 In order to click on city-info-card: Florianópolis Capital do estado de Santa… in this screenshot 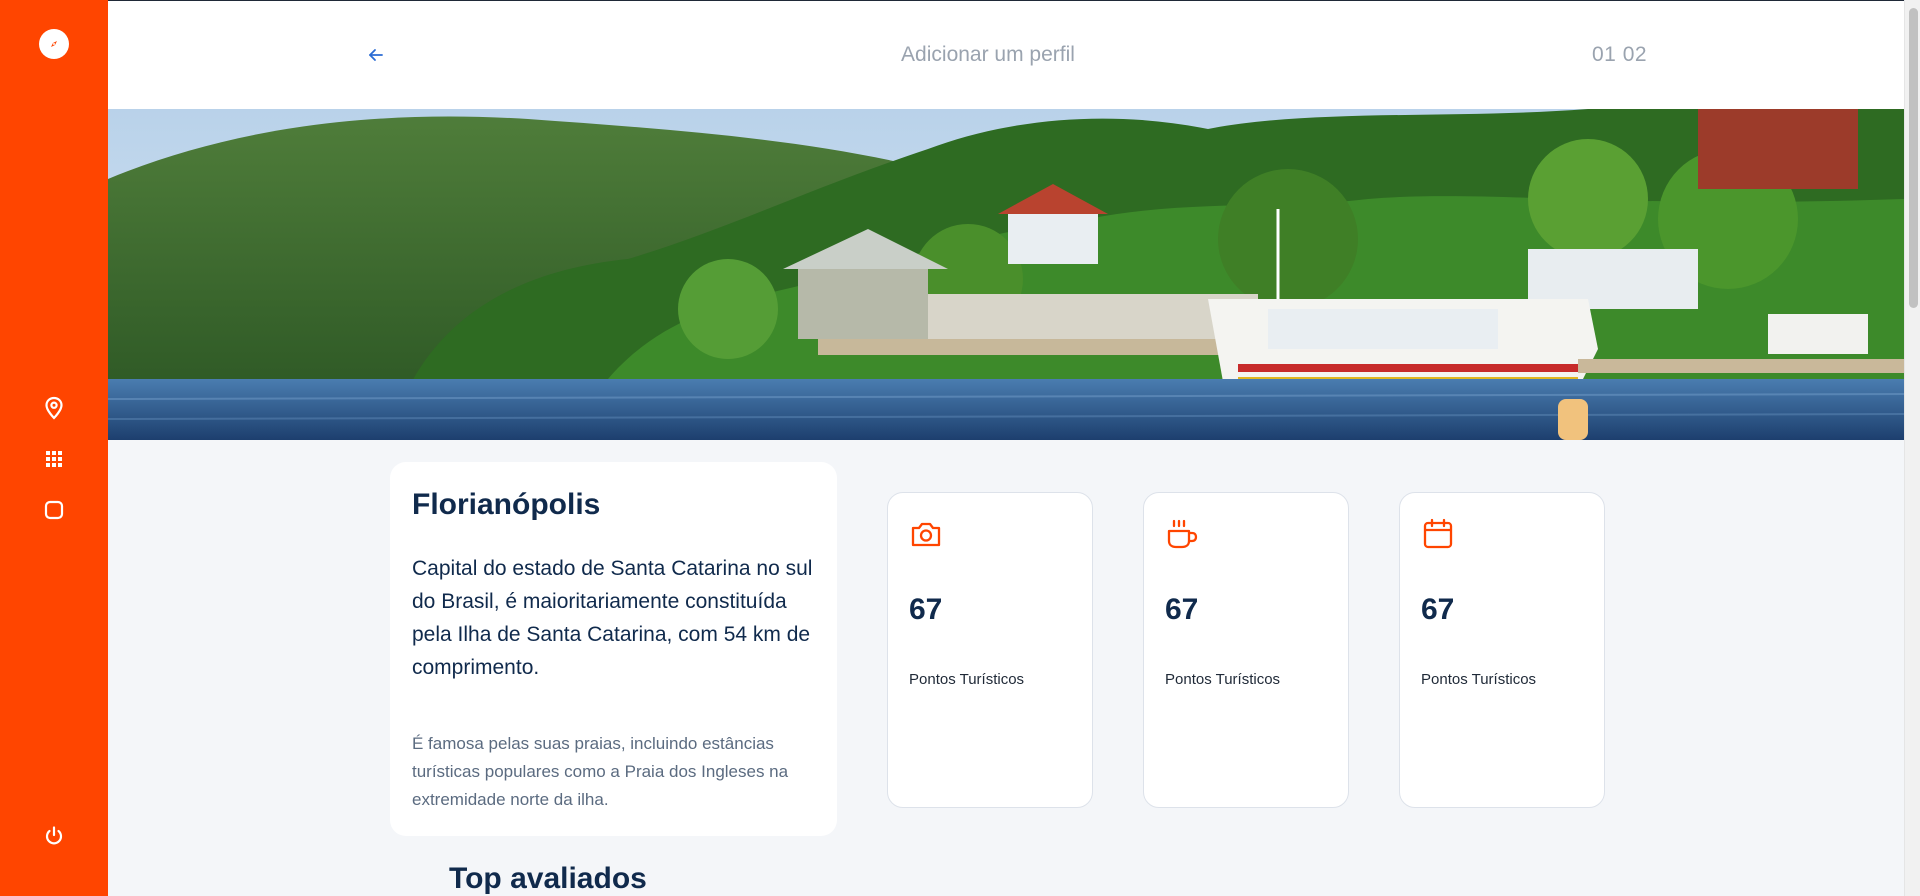, I will do `click(613, 649)`.